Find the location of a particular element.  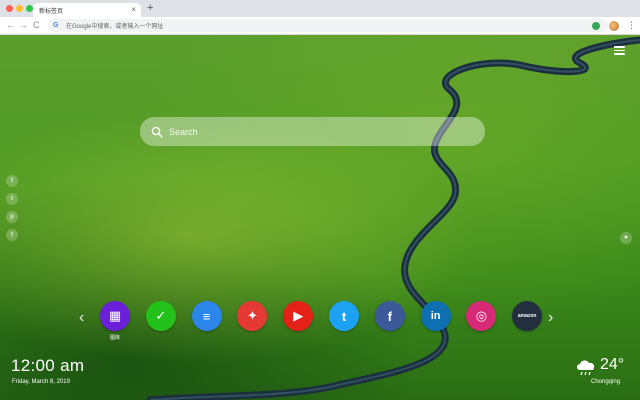

app-linkedin-button: in is located at coordinates (435, 316).